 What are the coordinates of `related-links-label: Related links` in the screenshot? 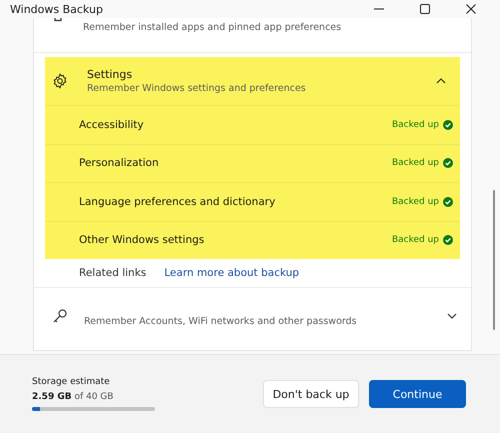 It's located at (112, 273).